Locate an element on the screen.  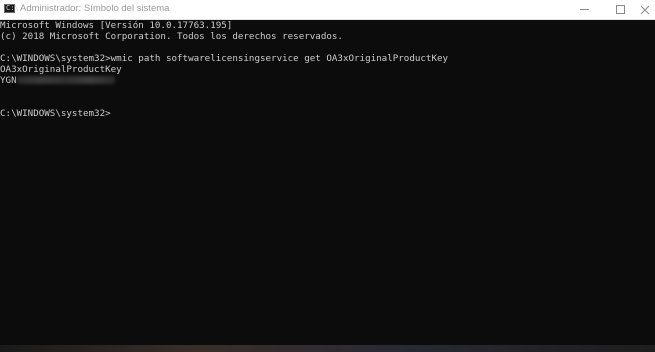
title-bar: C:\ Administrador: Símbolo del sistema is located at coordinates (327, 10).